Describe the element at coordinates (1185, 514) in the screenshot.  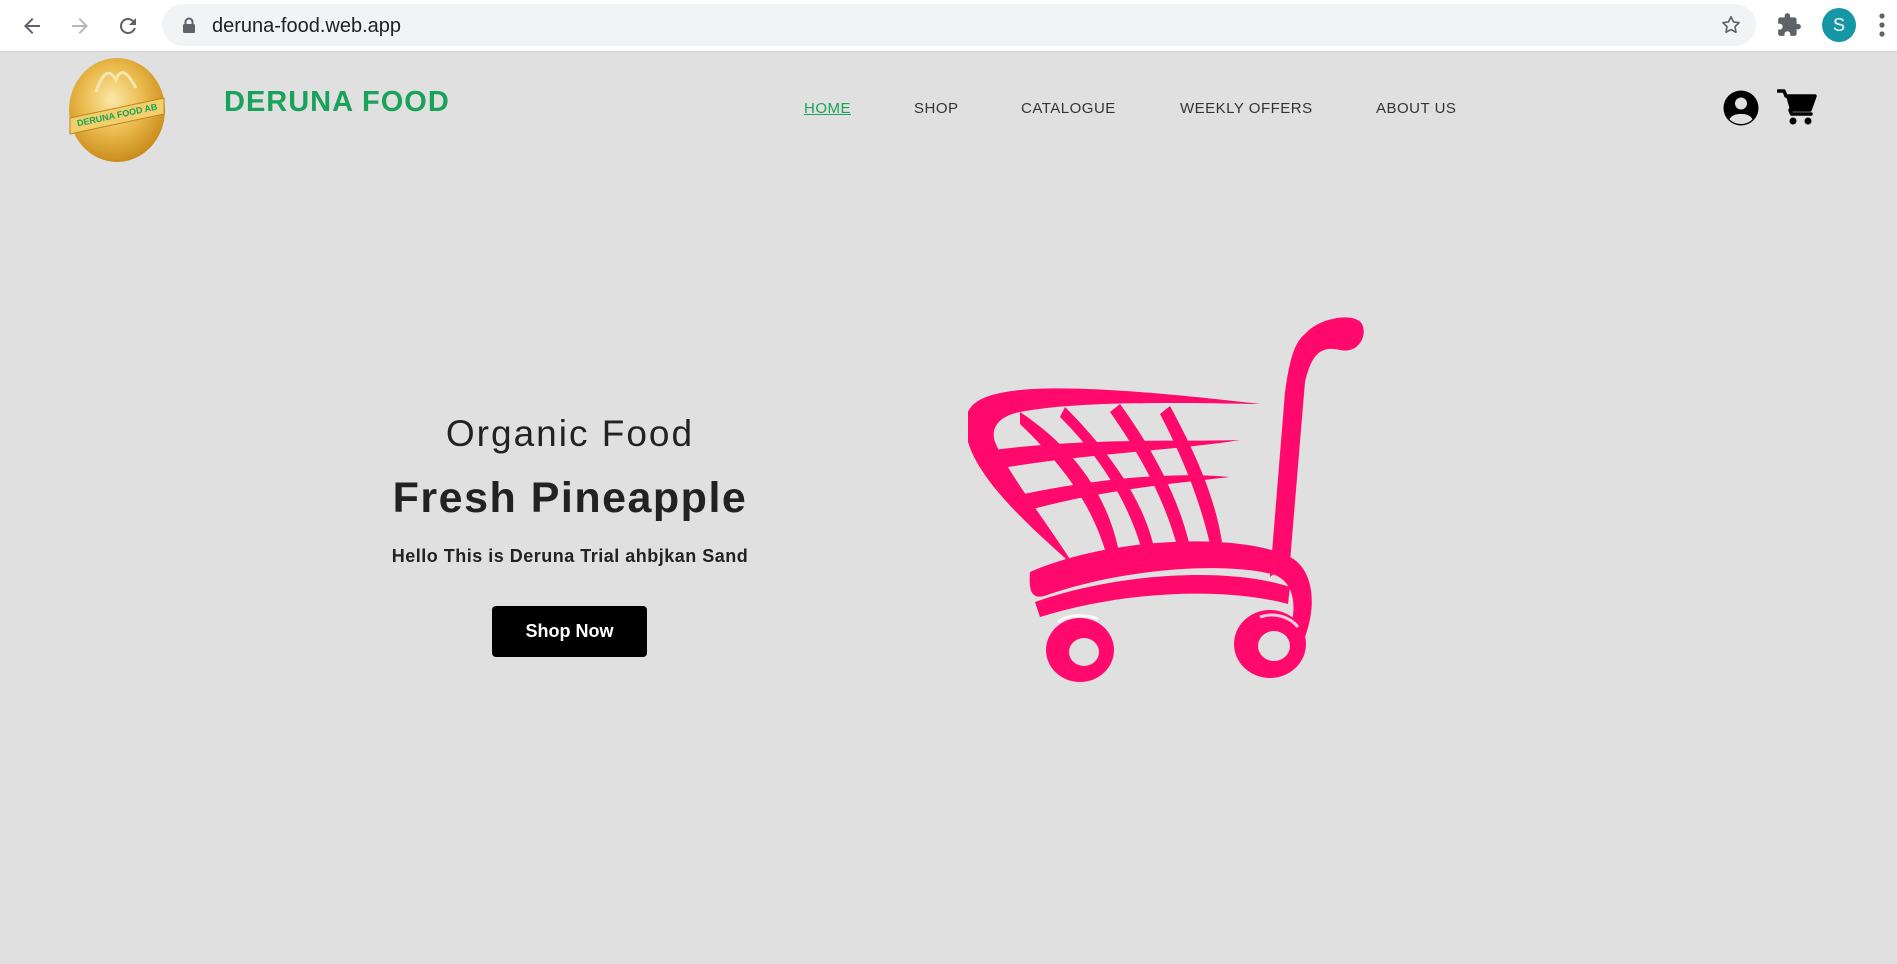
I see `shopping-cart-illustration` at that location.